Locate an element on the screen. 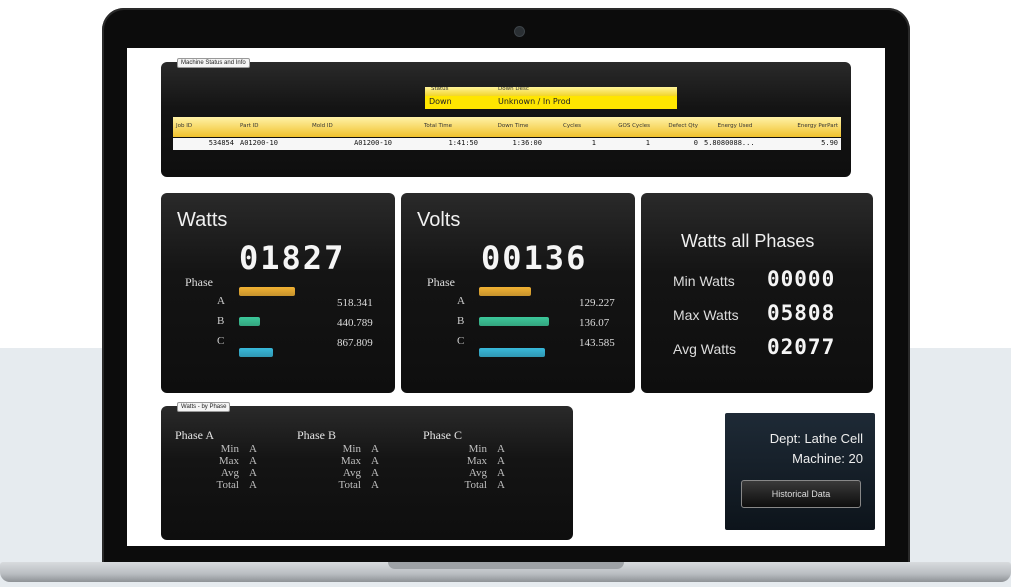 Image resolution: width=1011 pixels, height=587 pixels. down-desc-header-label: Down Desc is located at coordinates (513, 89).